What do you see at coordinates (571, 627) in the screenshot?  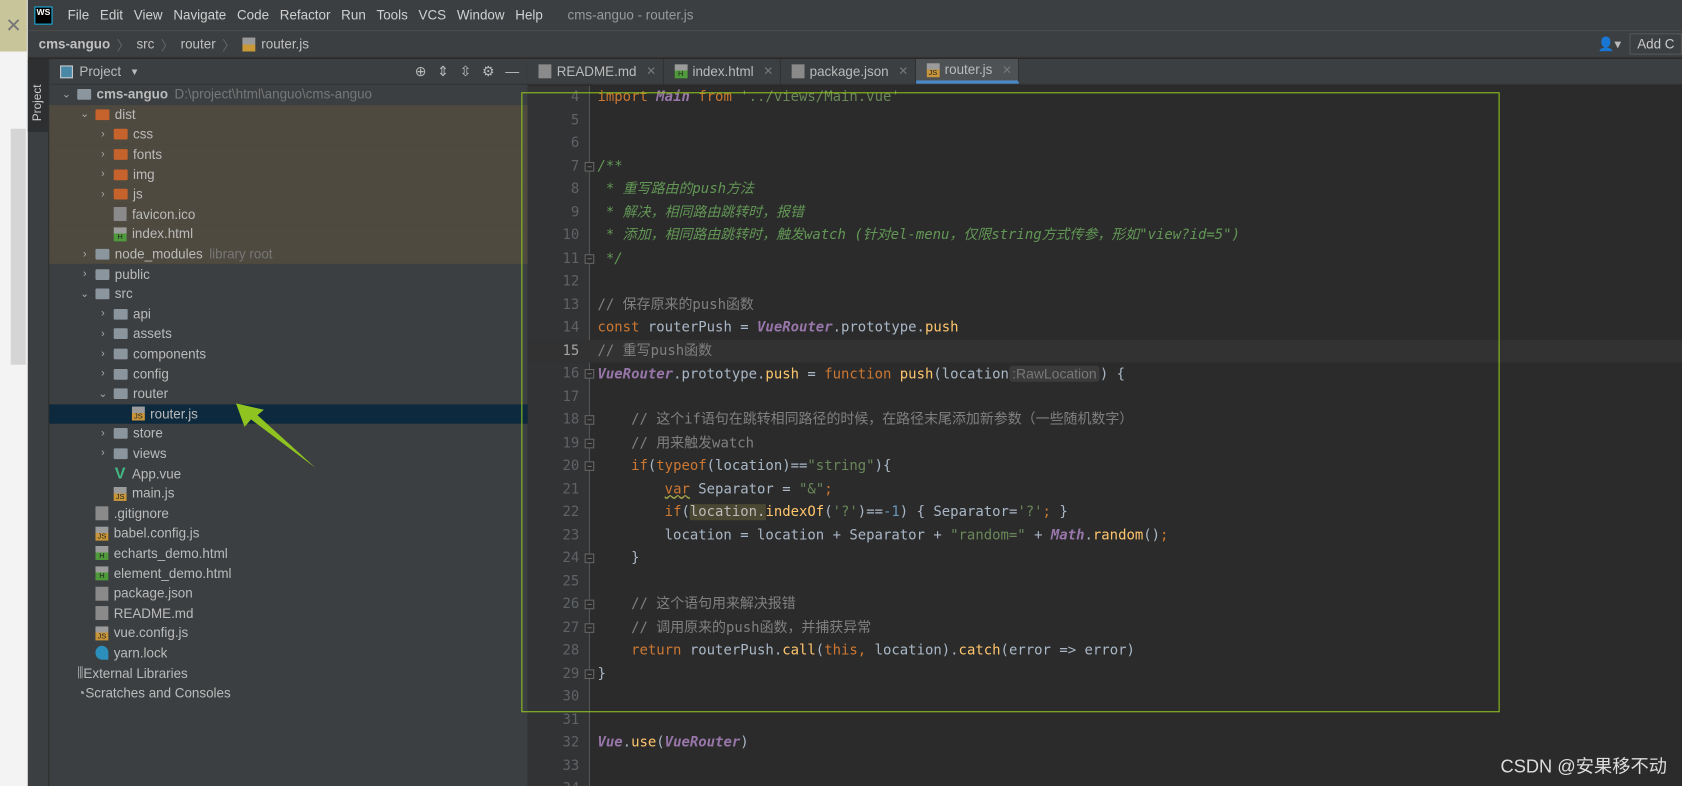 I see `line-number: 27` at bounding box center [571, 627].